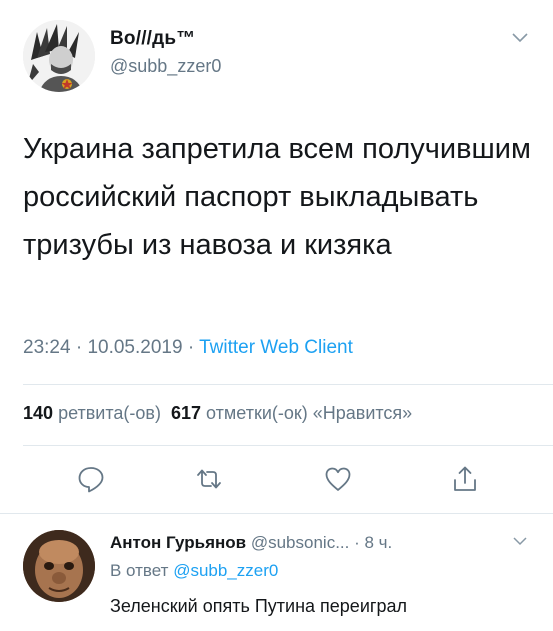 The image size is (553, 631). What do you see at coordinates (258, 606) in the screenshot?
I see `reply-text: Зеленский опять Путина переиграл` at bounding box center [258, 606].